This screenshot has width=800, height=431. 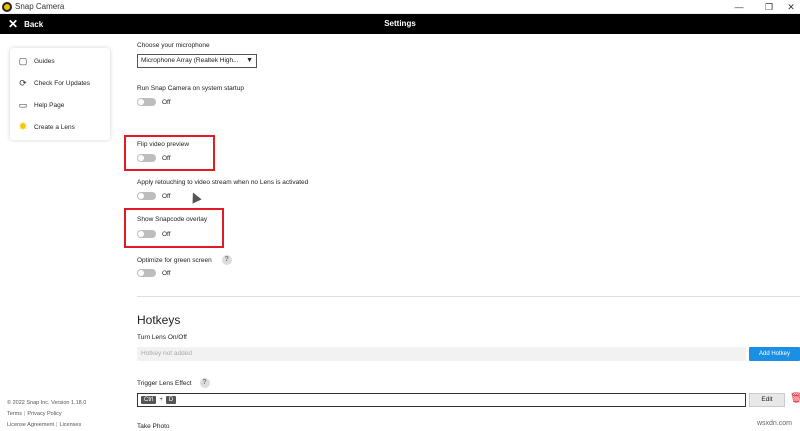 I want to click on section-divider, so click(x=468, y=296).